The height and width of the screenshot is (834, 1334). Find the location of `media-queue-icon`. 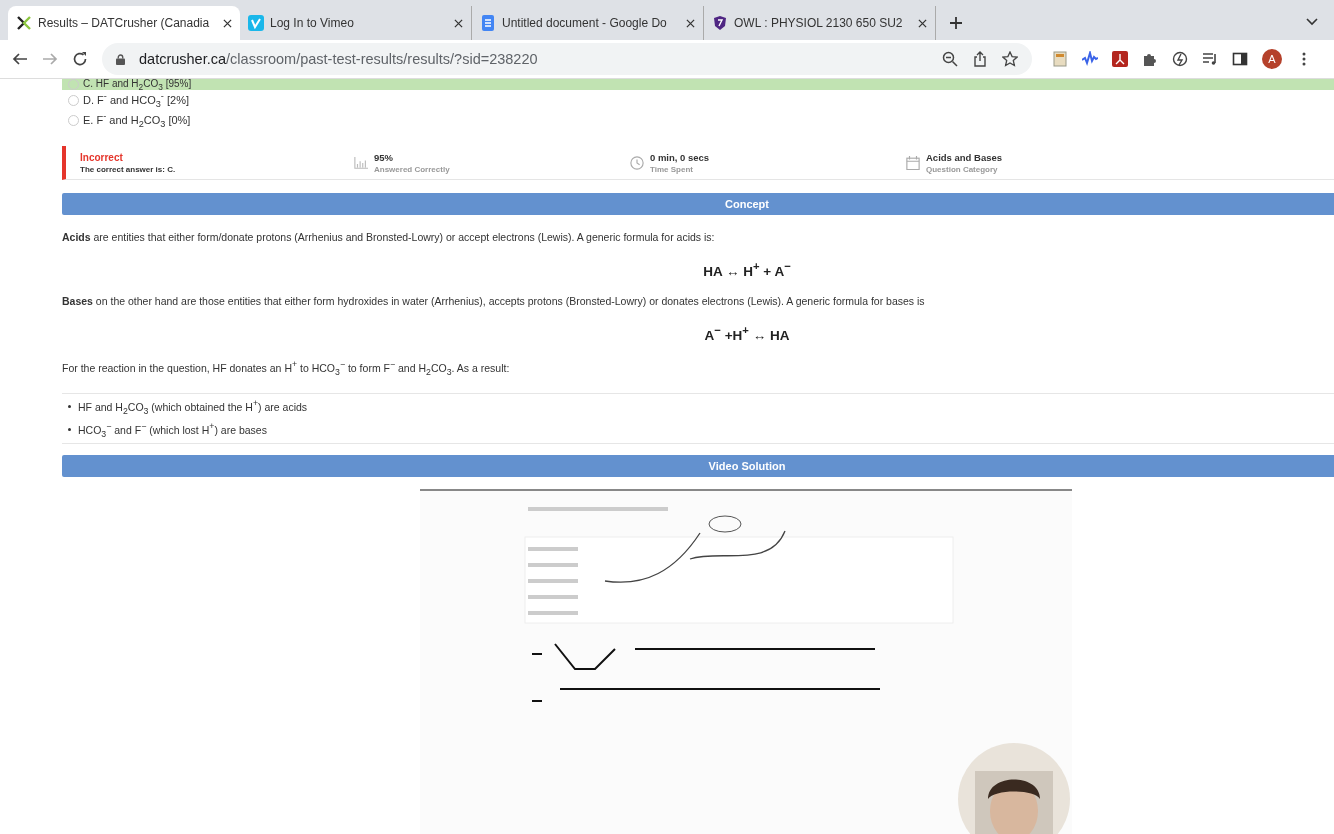

media-queue-icon is located at coordinates (1210, 59).